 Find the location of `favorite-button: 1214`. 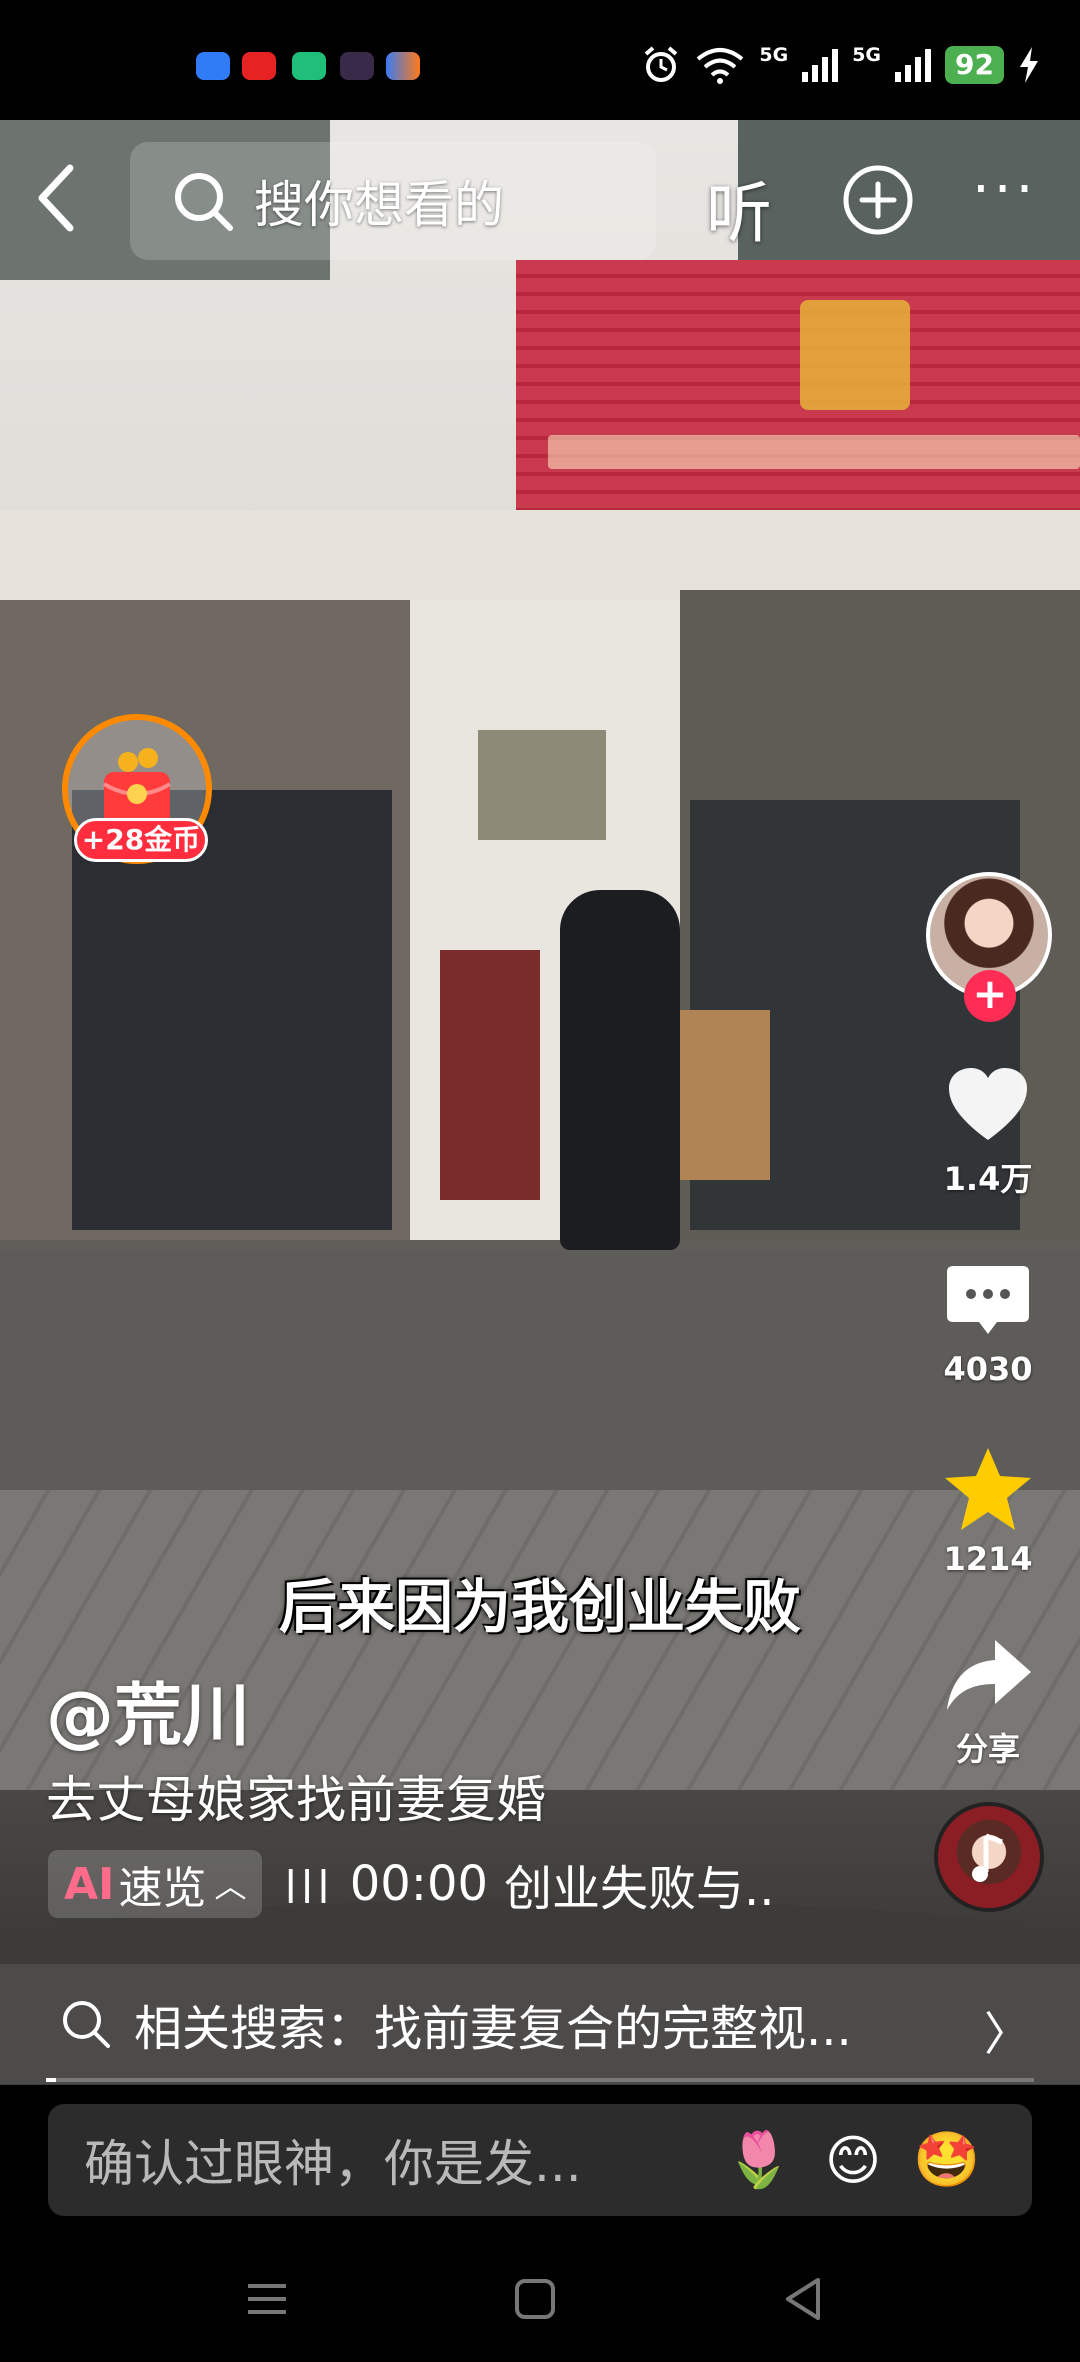

favorite-button: 1214 is located at coordinates (988, 1512).